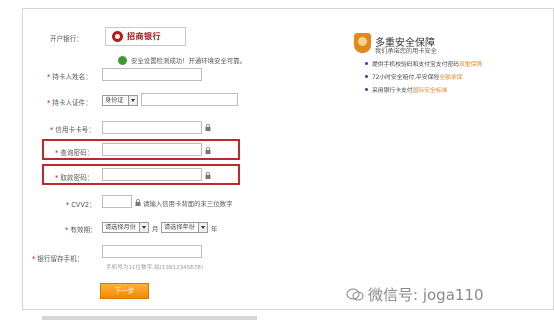  I want to click on bottom-divider, so click(149, 318).